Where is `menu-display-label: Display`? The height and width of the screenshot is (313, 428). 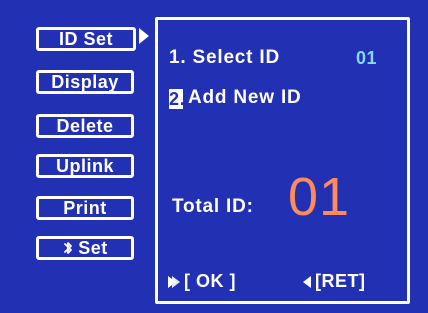 menu-display-label: Display is located at coordinates (85, 82).